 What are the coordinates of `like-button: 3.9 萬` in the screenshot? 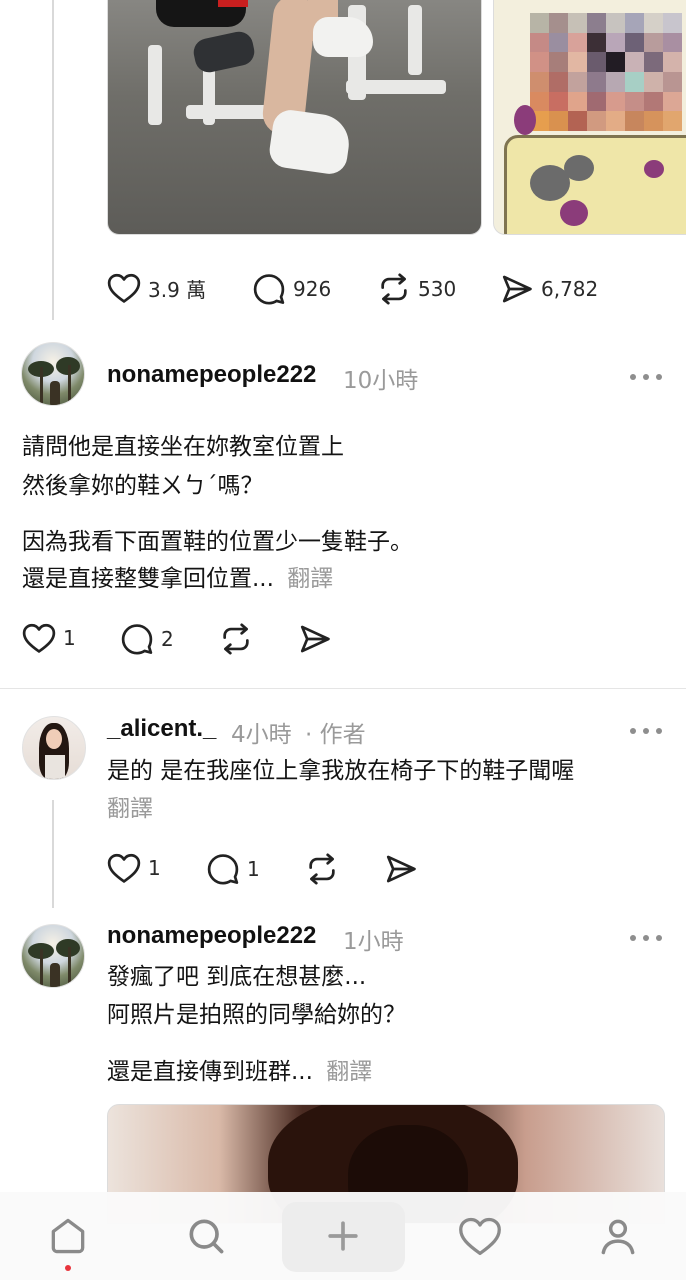 It's located at (156, 288).